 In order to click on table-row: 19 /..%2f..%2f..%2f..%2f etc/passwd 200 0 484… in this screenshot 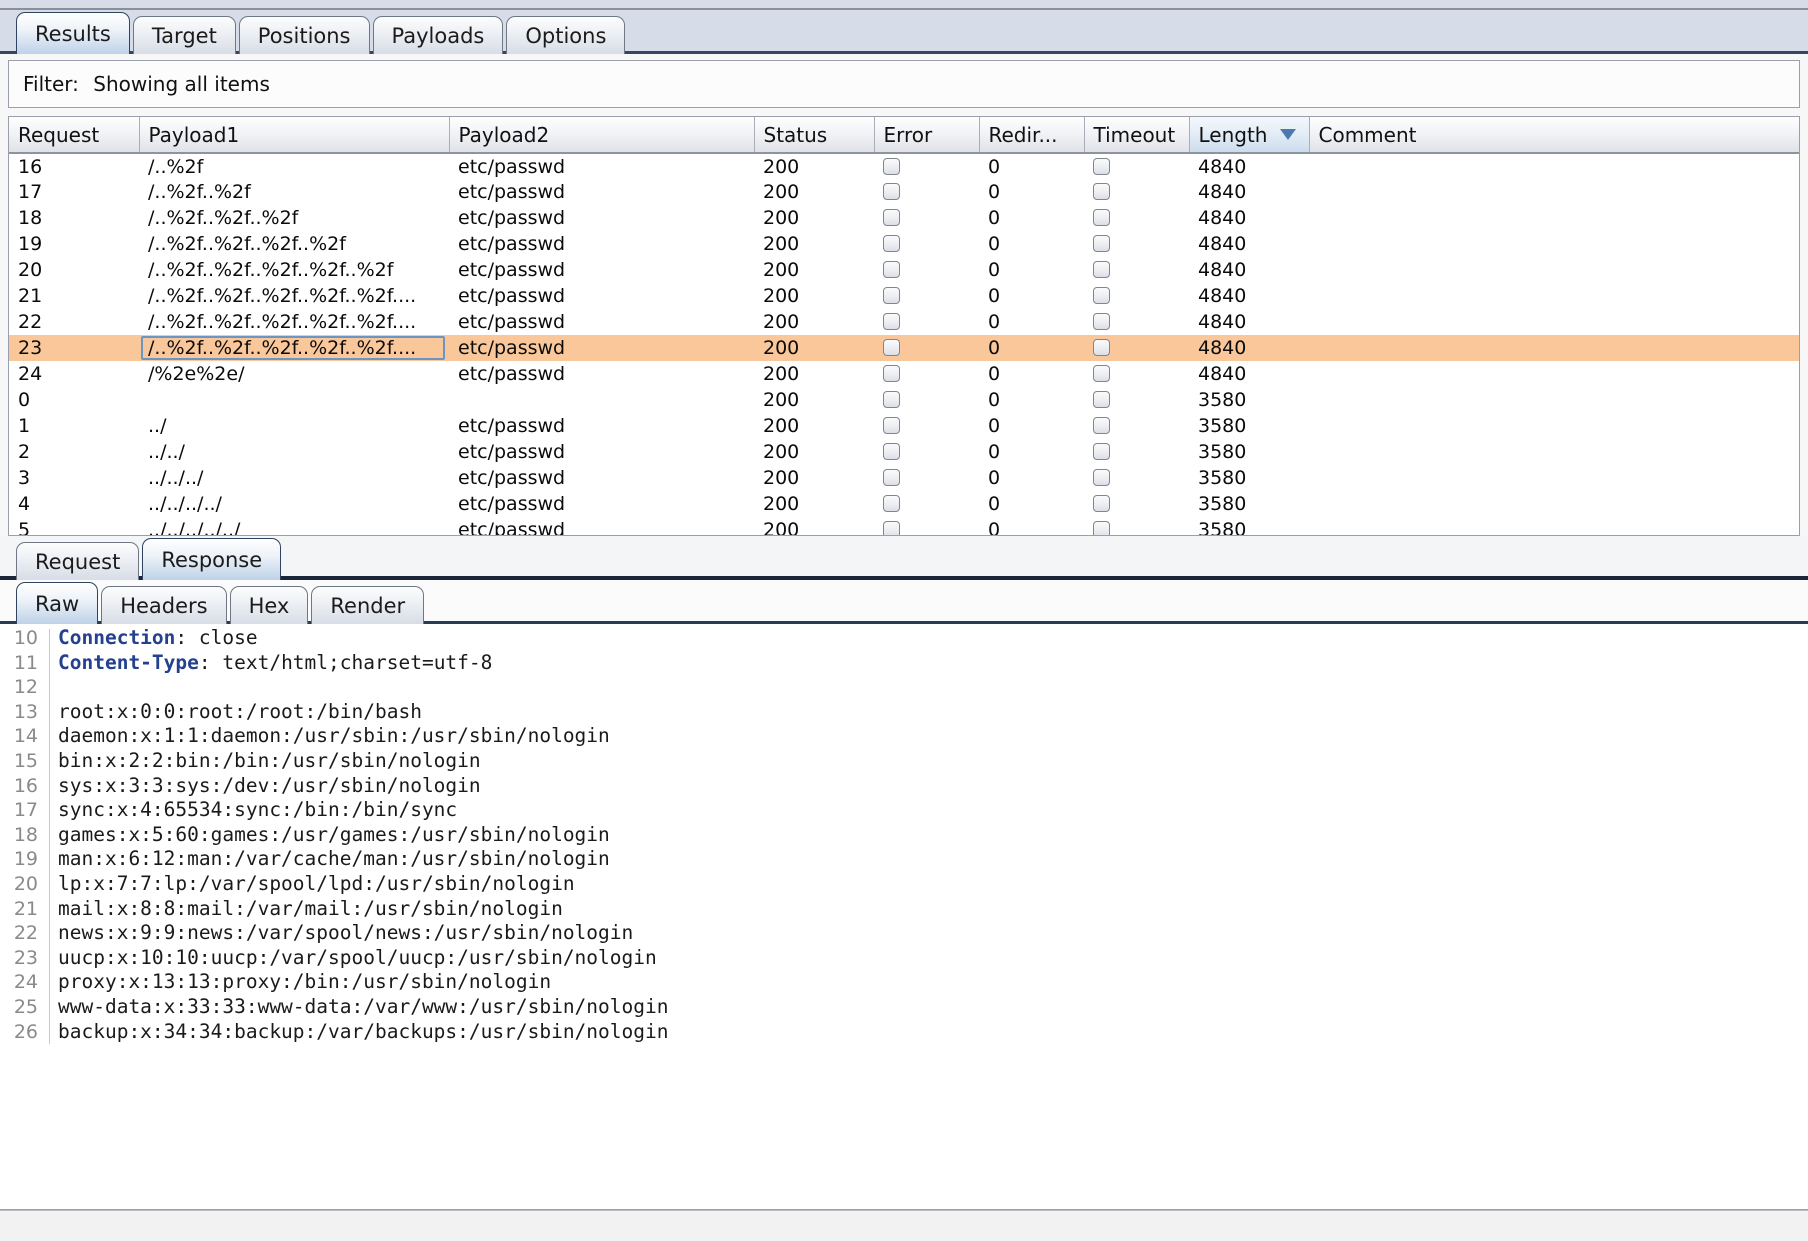, I will do `click(904, 244)`.